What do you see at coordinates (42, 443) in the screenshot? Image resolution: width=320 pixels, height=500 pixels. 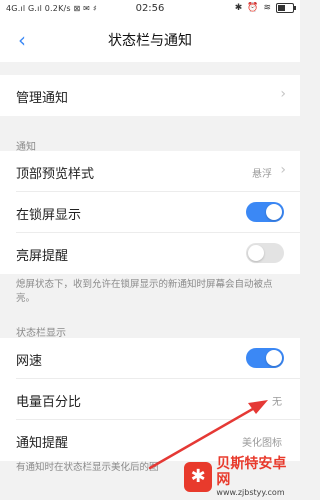 I see `notification-style-label: 通知提醒` at bounding box center [42, 443].